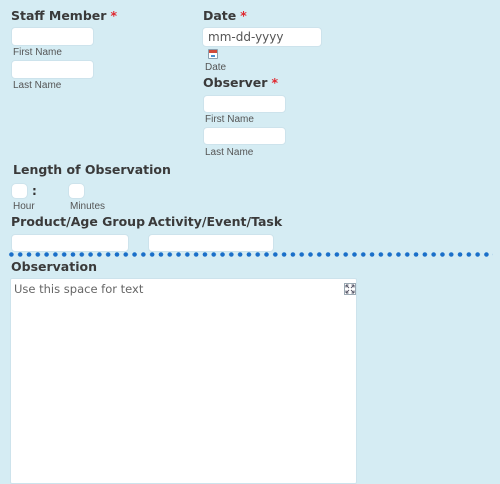 This screenshot has width=500, height=484. Describe the element at coordinates (215, 221) in the screenshot. I see `activity-event-task-label: Activity/Event/Task` at that location.